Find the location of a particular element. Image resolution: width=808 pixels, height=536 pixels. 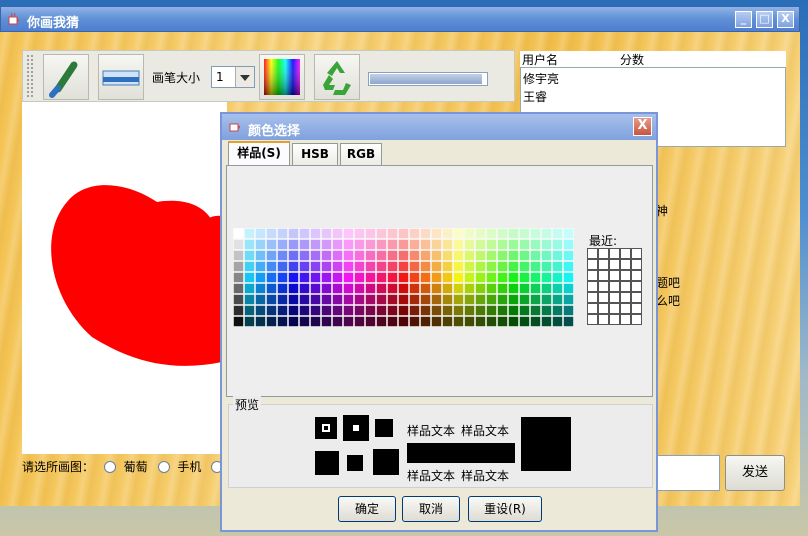

radio-phone is located at coordinates (163, 466).